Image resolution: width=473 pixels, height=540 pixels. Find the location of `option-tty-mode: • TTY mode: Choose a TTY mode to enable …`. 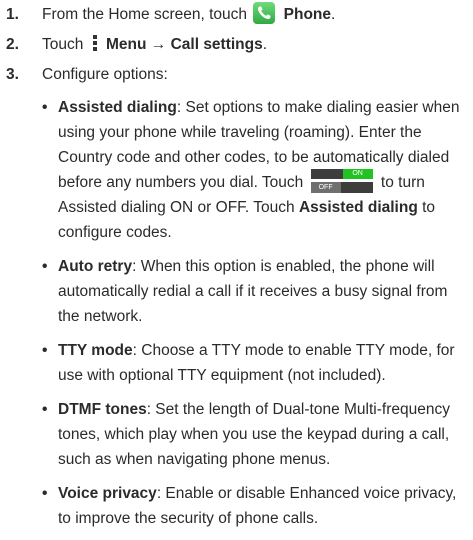

option-tty-mode: • TTY mode: Choose a TTY mode to enable … is located at coordinates (255, 363).